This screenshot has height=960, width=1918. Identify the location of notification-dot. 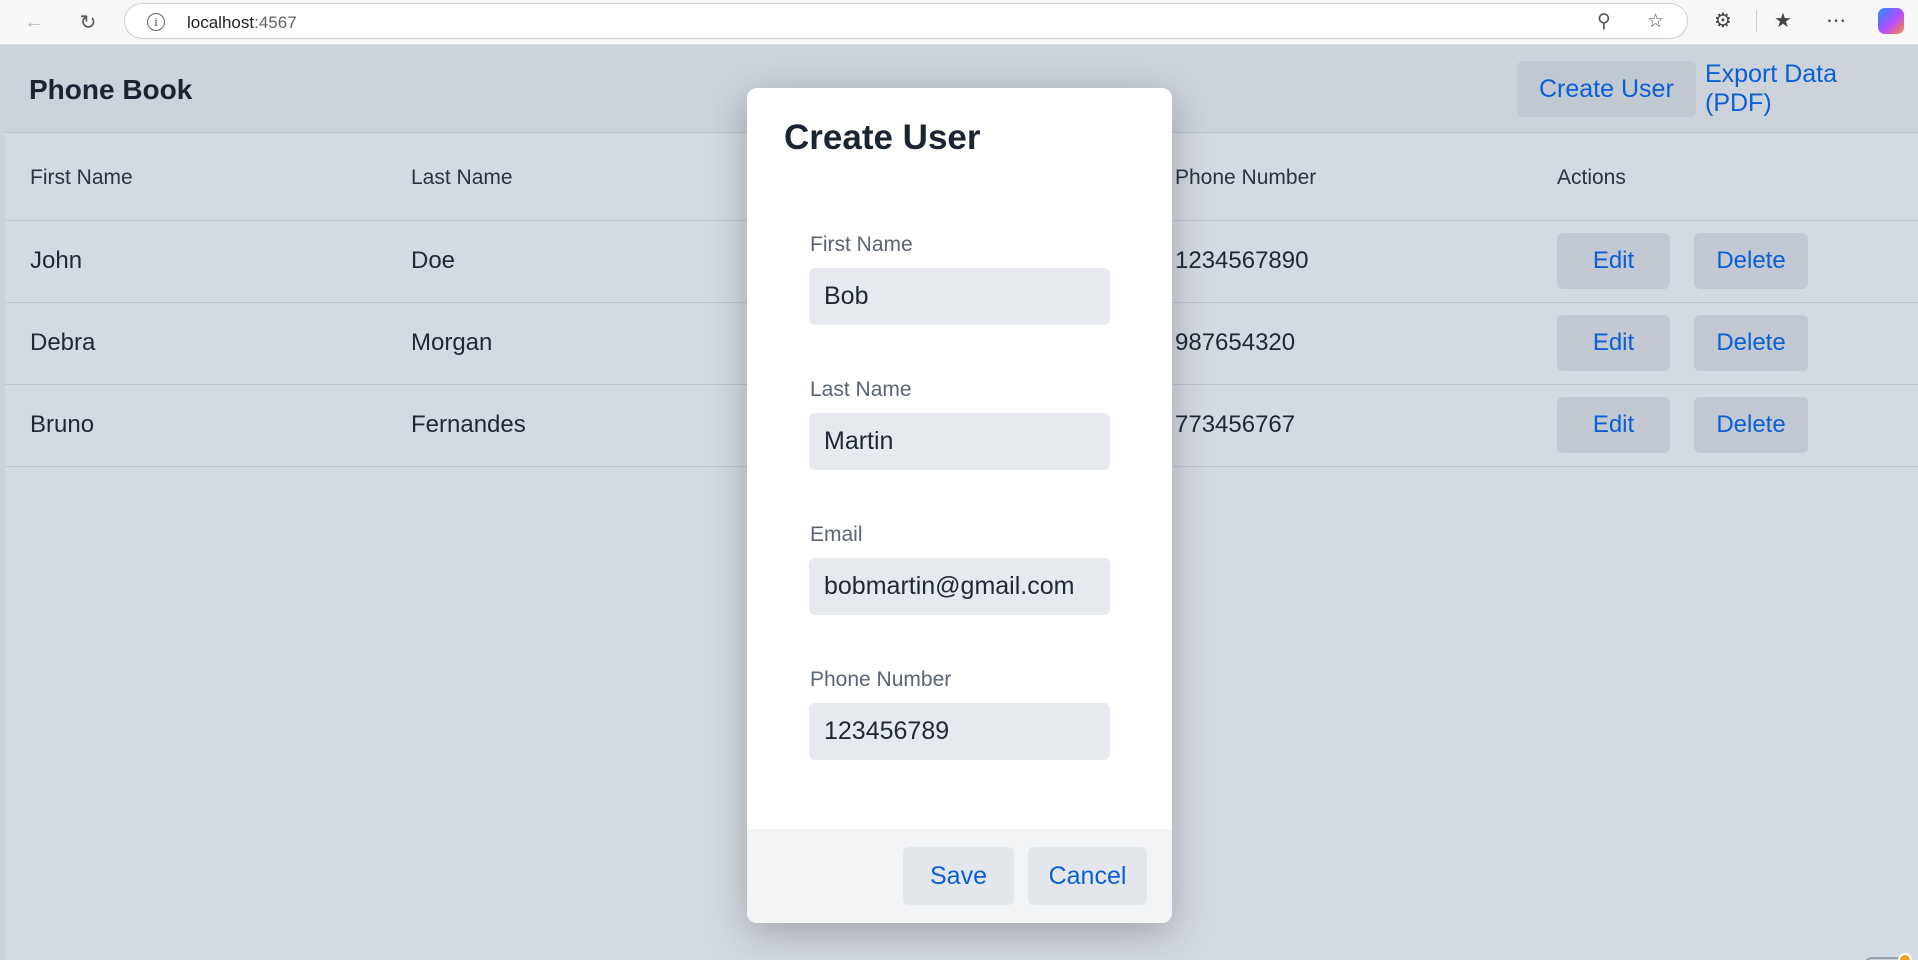
(1905, 956).